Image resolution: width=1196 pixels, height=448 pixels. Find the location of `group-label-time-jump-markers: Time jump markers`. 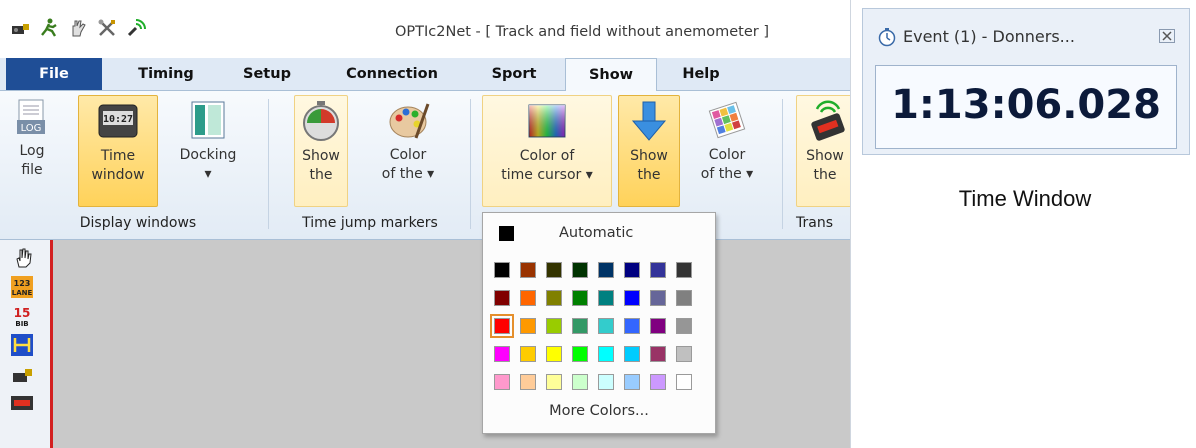

group-label-time-jump-markers: Time jump markers is located at coordinates (370, 223).